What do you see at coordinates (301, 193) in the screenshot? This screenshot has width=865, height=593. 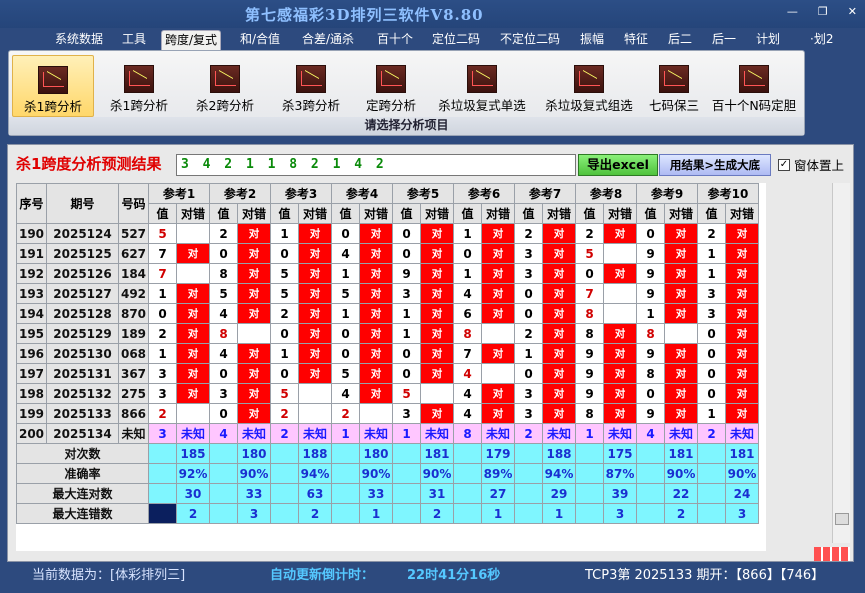 I see `header-ref: 参考3` at bounding box center [301, 193].